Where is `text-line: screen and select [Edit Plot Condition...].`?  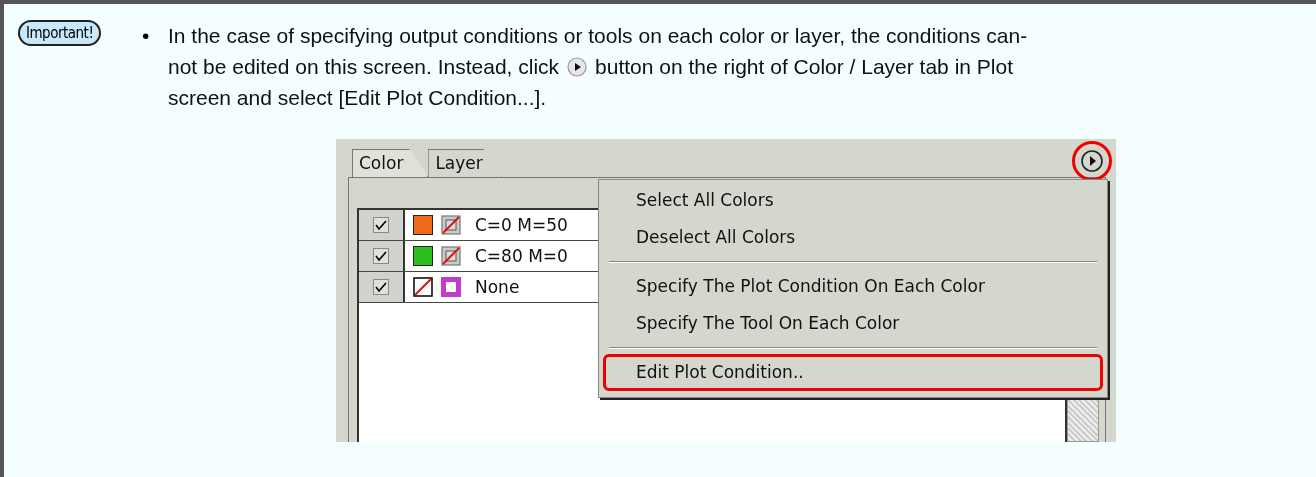 text-line: screen and select [Edit Plot Condition...]. is located at coordinates (357, 98).